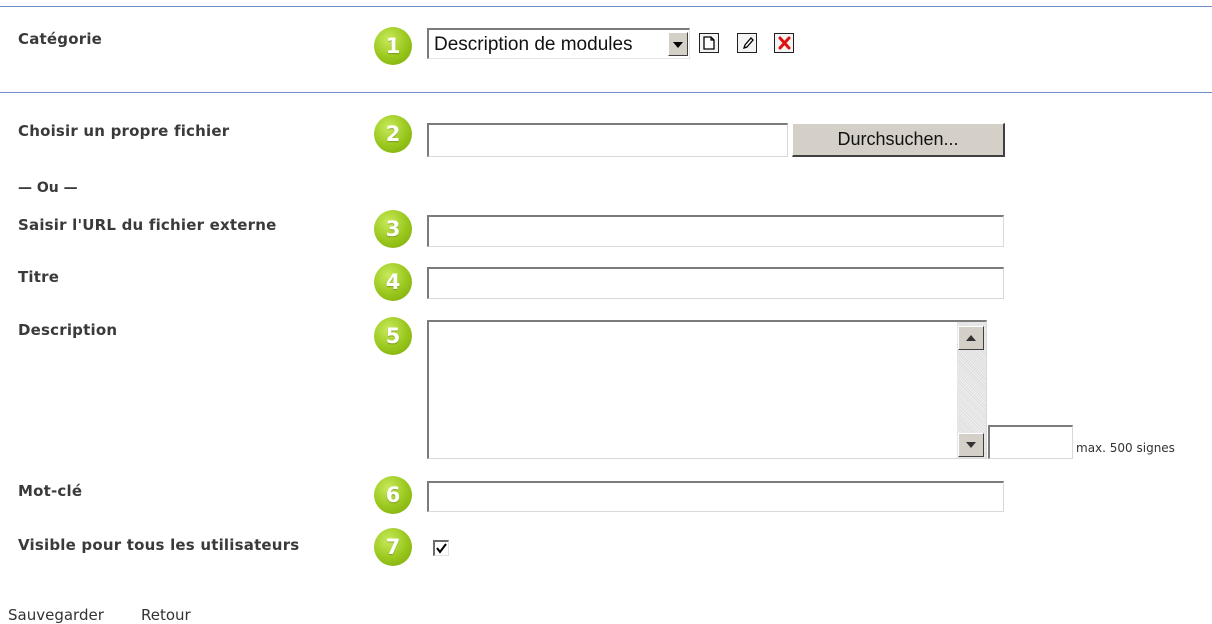 The width and height of the screenshot is (1212, 624). Describe the element at coordinates (393, 46) in the screenshot. I see `step-badge-1: 1` at that location.